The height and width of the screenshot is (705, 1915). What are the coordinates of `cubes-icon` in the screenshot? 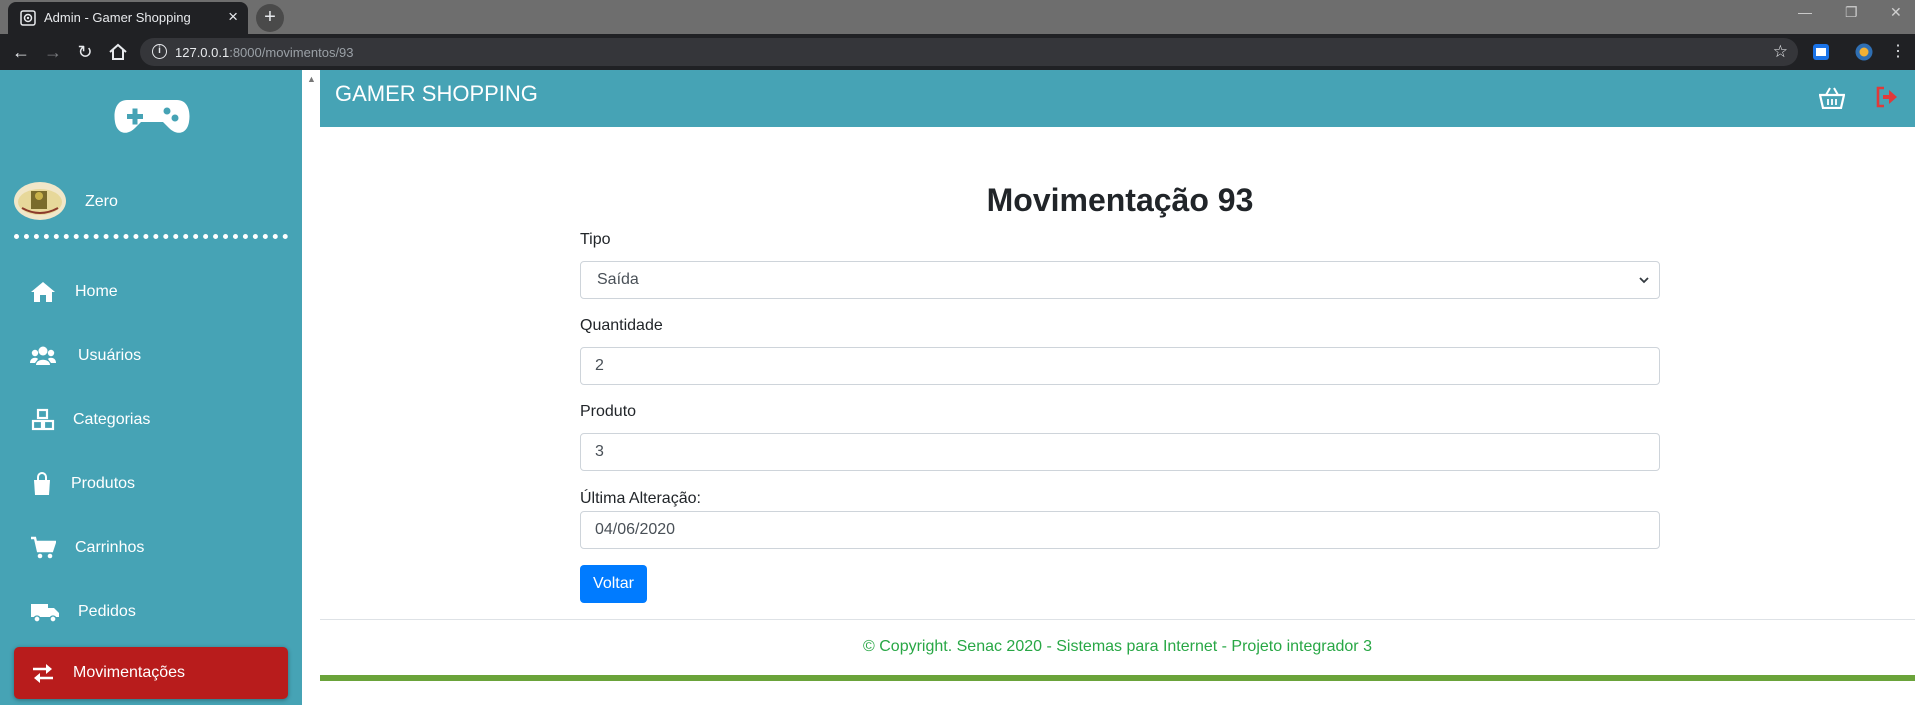 It's located at (43, 419).